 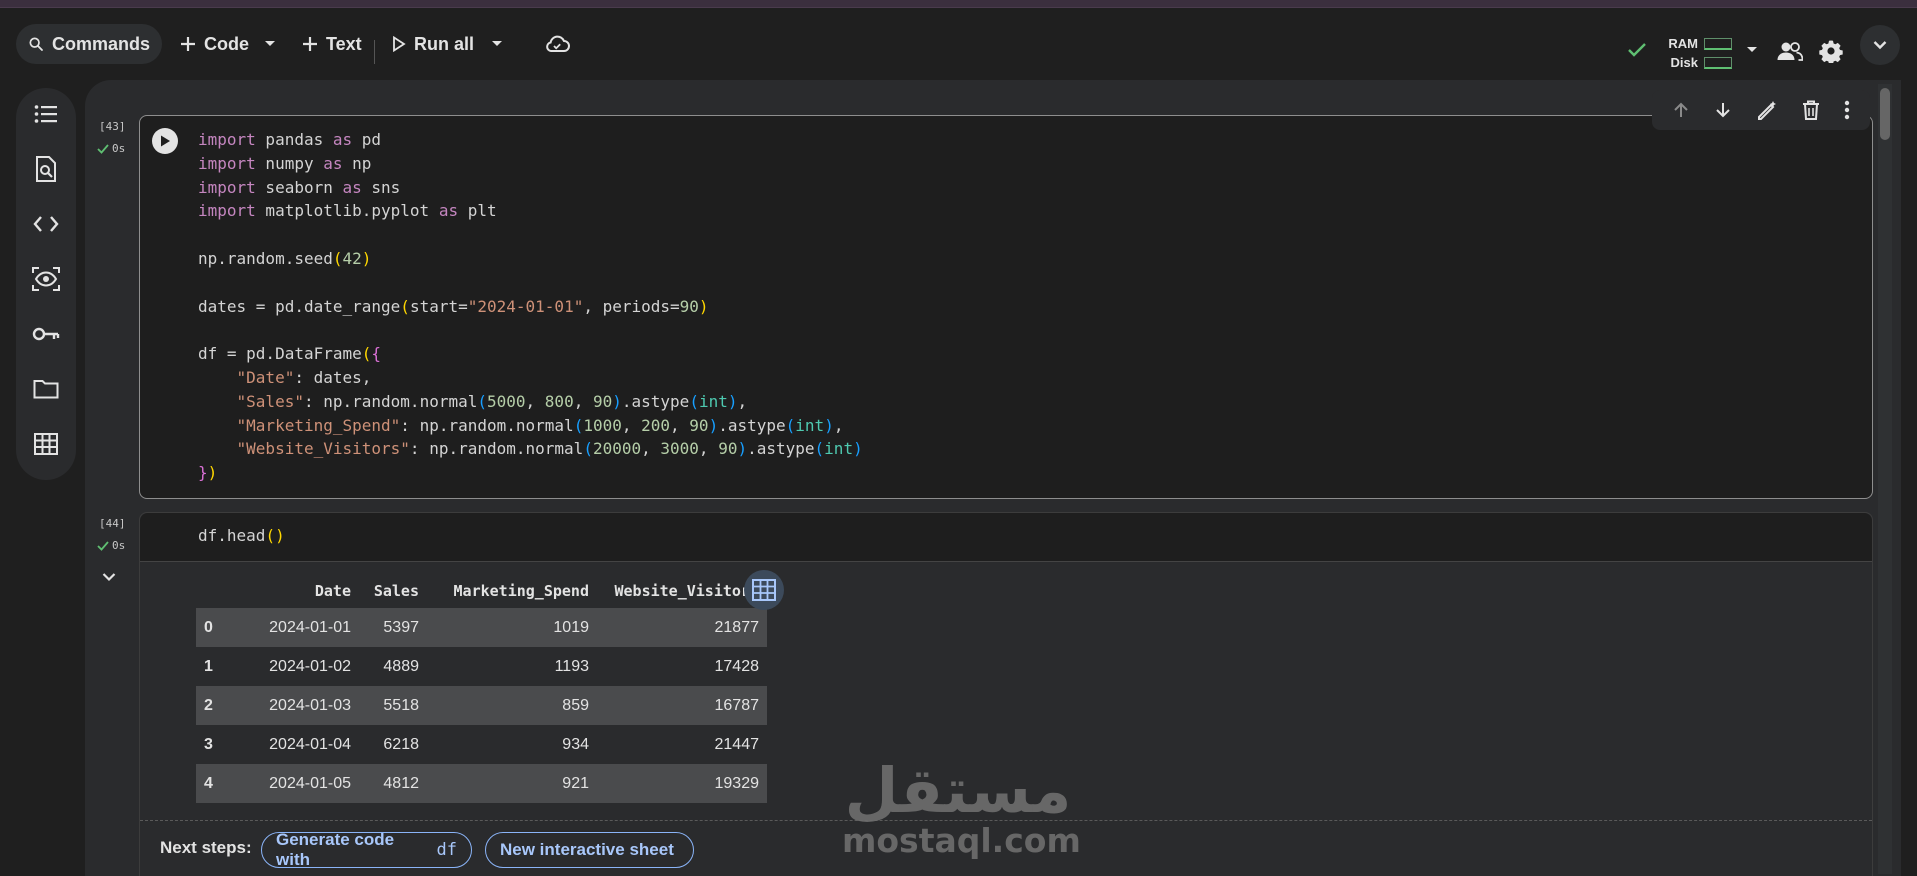 What do you see at coordinates (208, 744) in the screenshot?
I see `row-index: 3` at bounding box center [208, 744].